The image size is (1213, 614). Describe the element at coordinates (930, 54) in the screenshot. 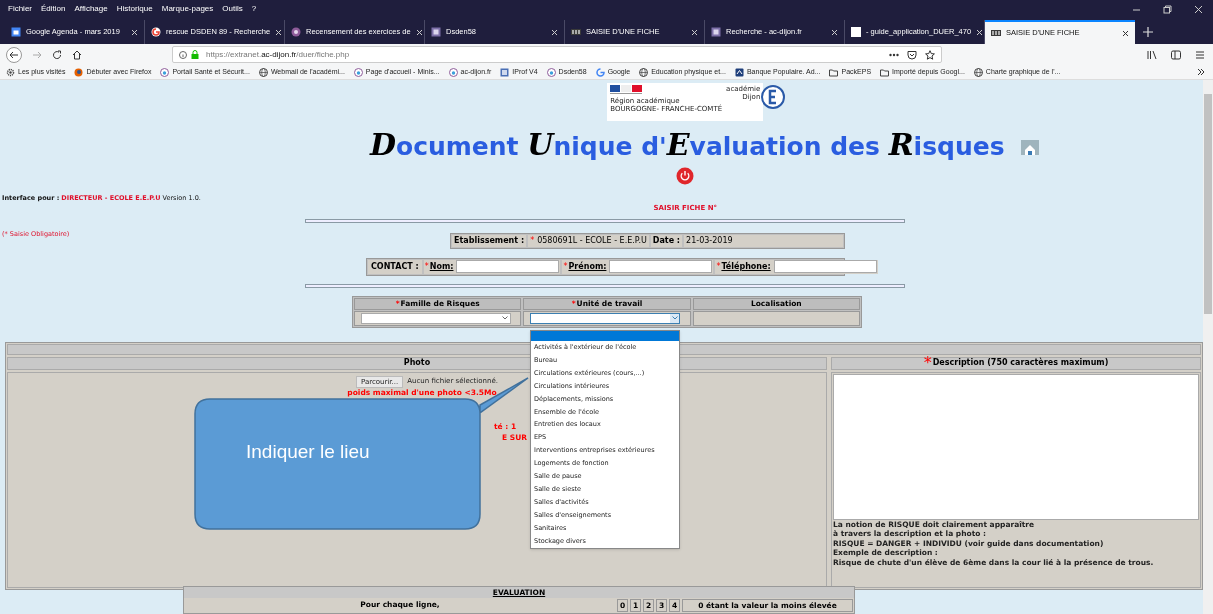

I see `star-icon` at that location.